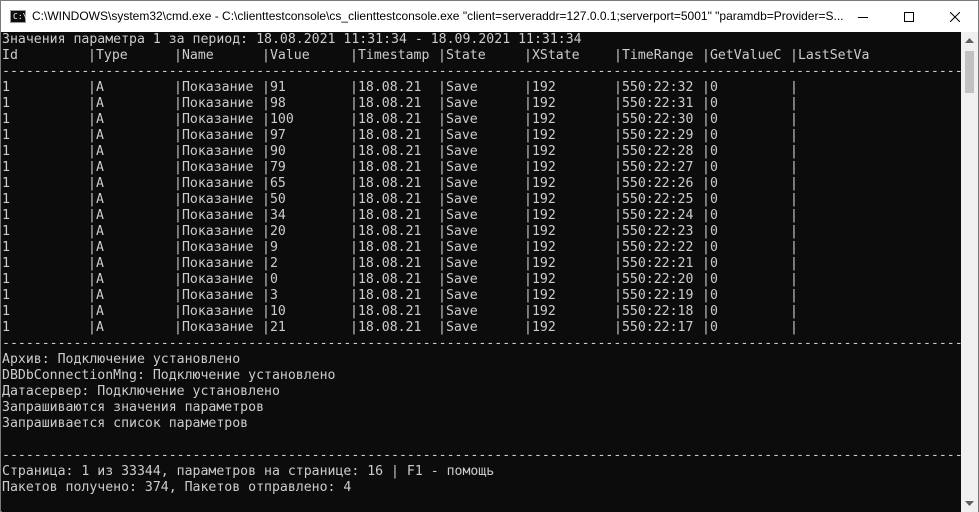 The image size is (979, 512). What do you see at coordinates (390, 55) in the screenshot?
I see `column-header-4: |Timestamp` at bounding box center [390, 55].